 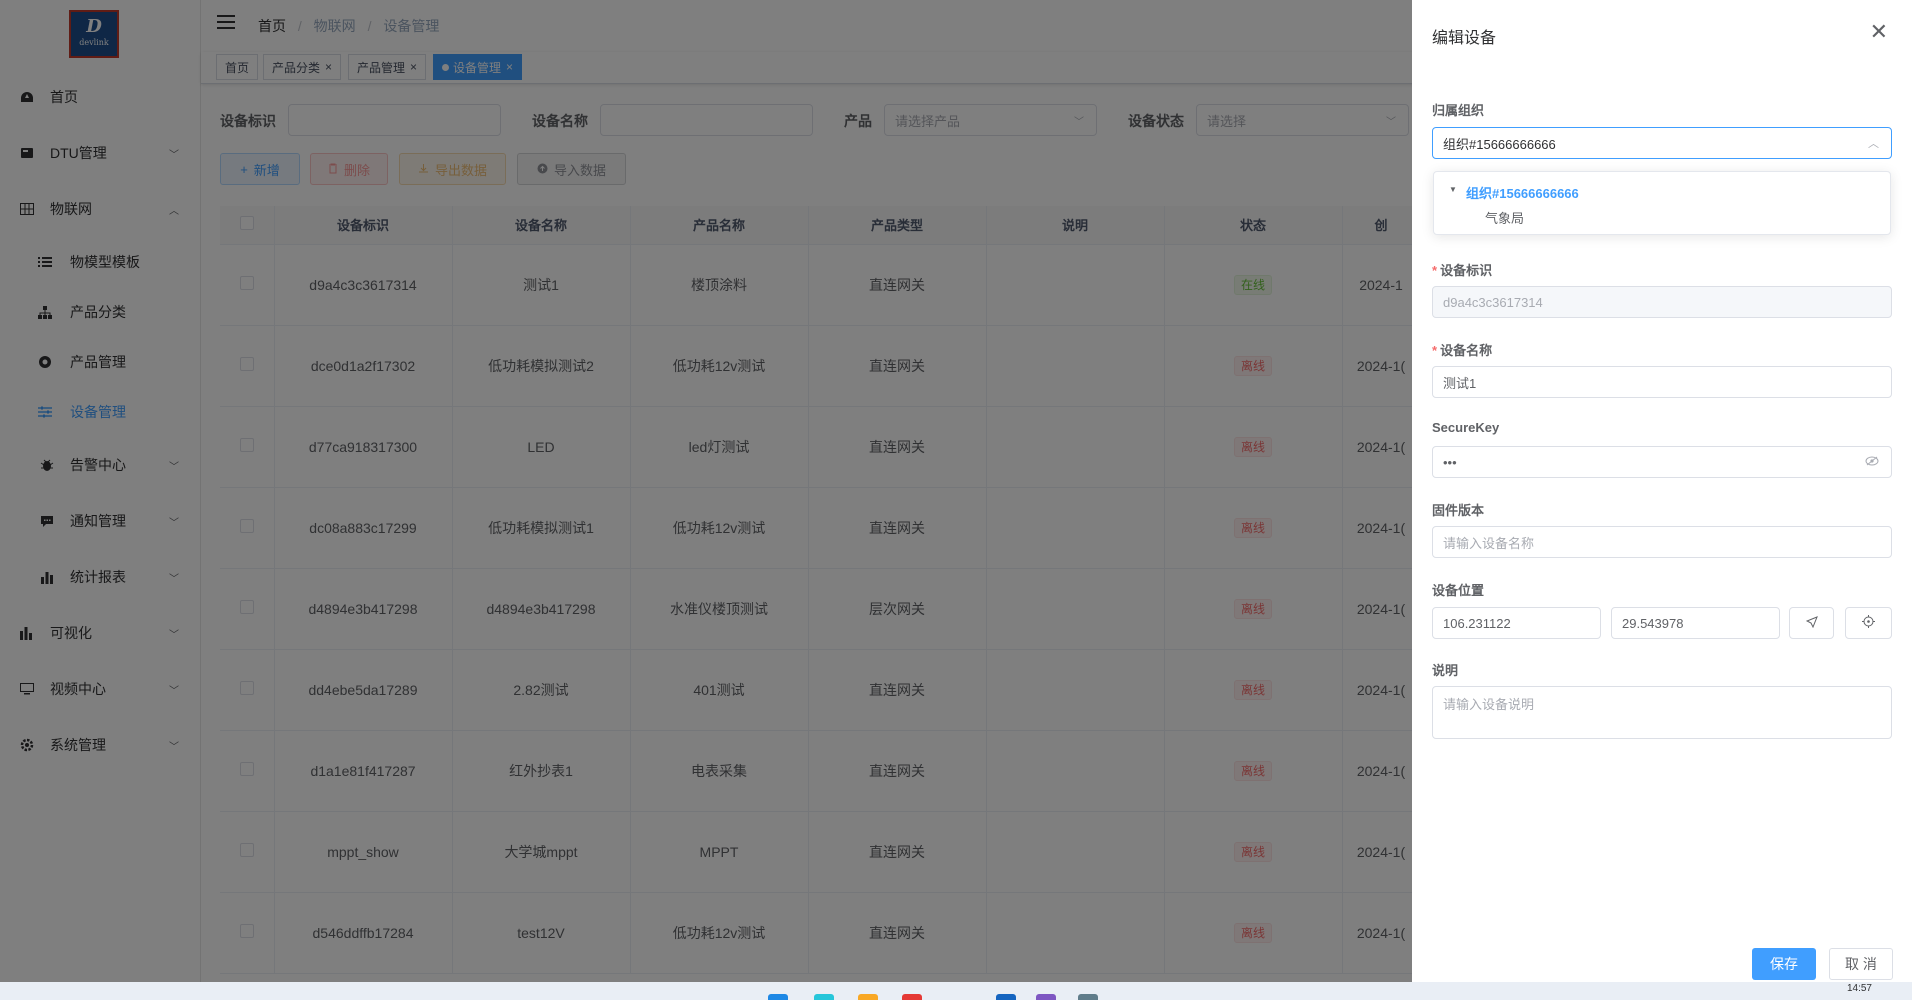 I want to click on navigation-icon, so click(x=1811, y=623).